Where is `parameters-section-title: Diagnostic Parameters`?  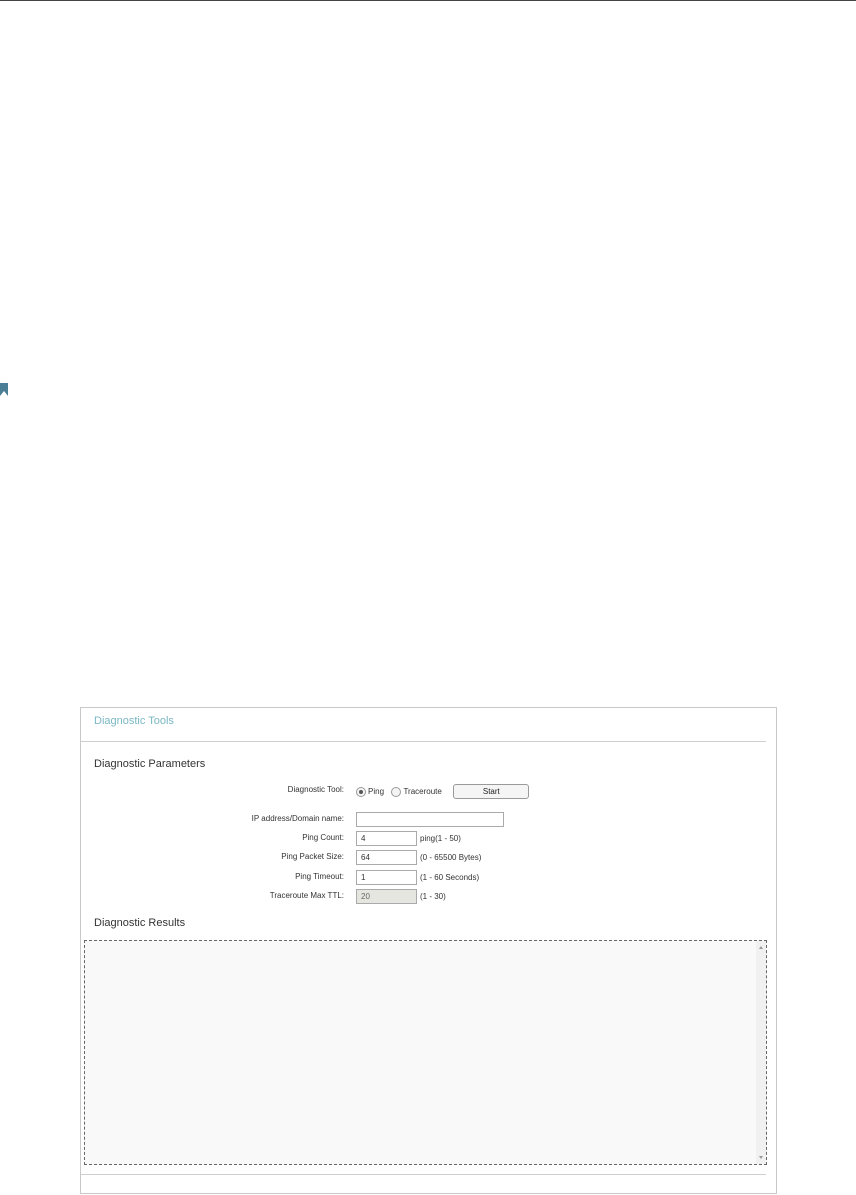
parameters-section-title: Diagnostic Parameters is located at coordinates (150, 764).